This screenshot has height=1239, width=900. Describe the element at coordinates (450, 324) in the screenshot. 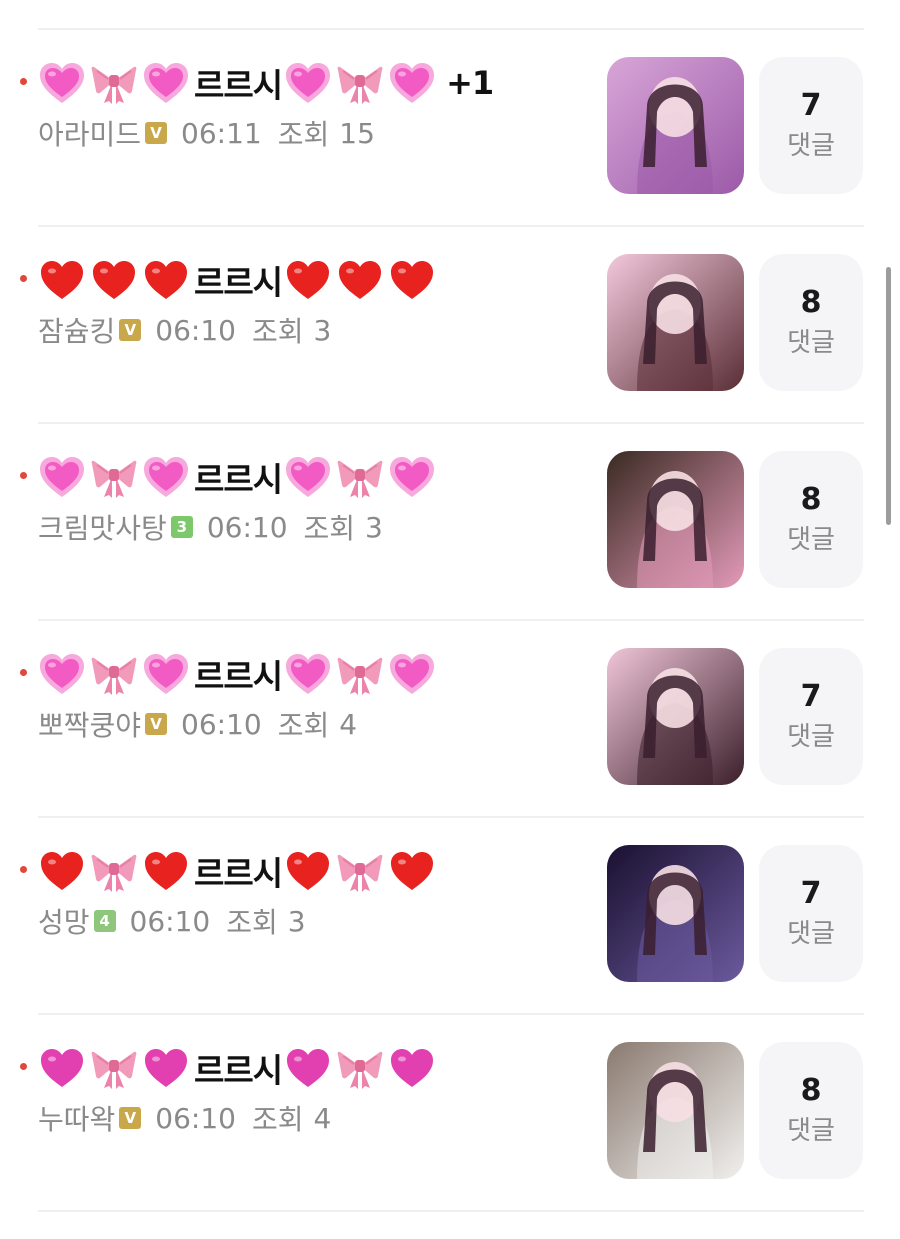

I see `post-item: 르르시잠슘킹 V 06:10 조회 3 8 댓글` at that location.